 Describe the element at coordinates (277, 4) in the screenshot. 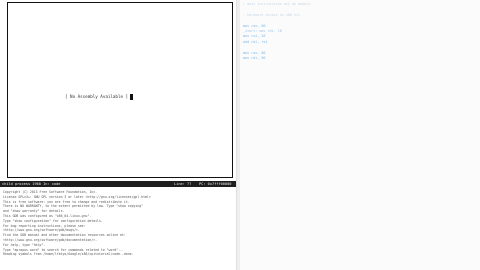

I see `code-line: ; most instructions act on memory` at that location.